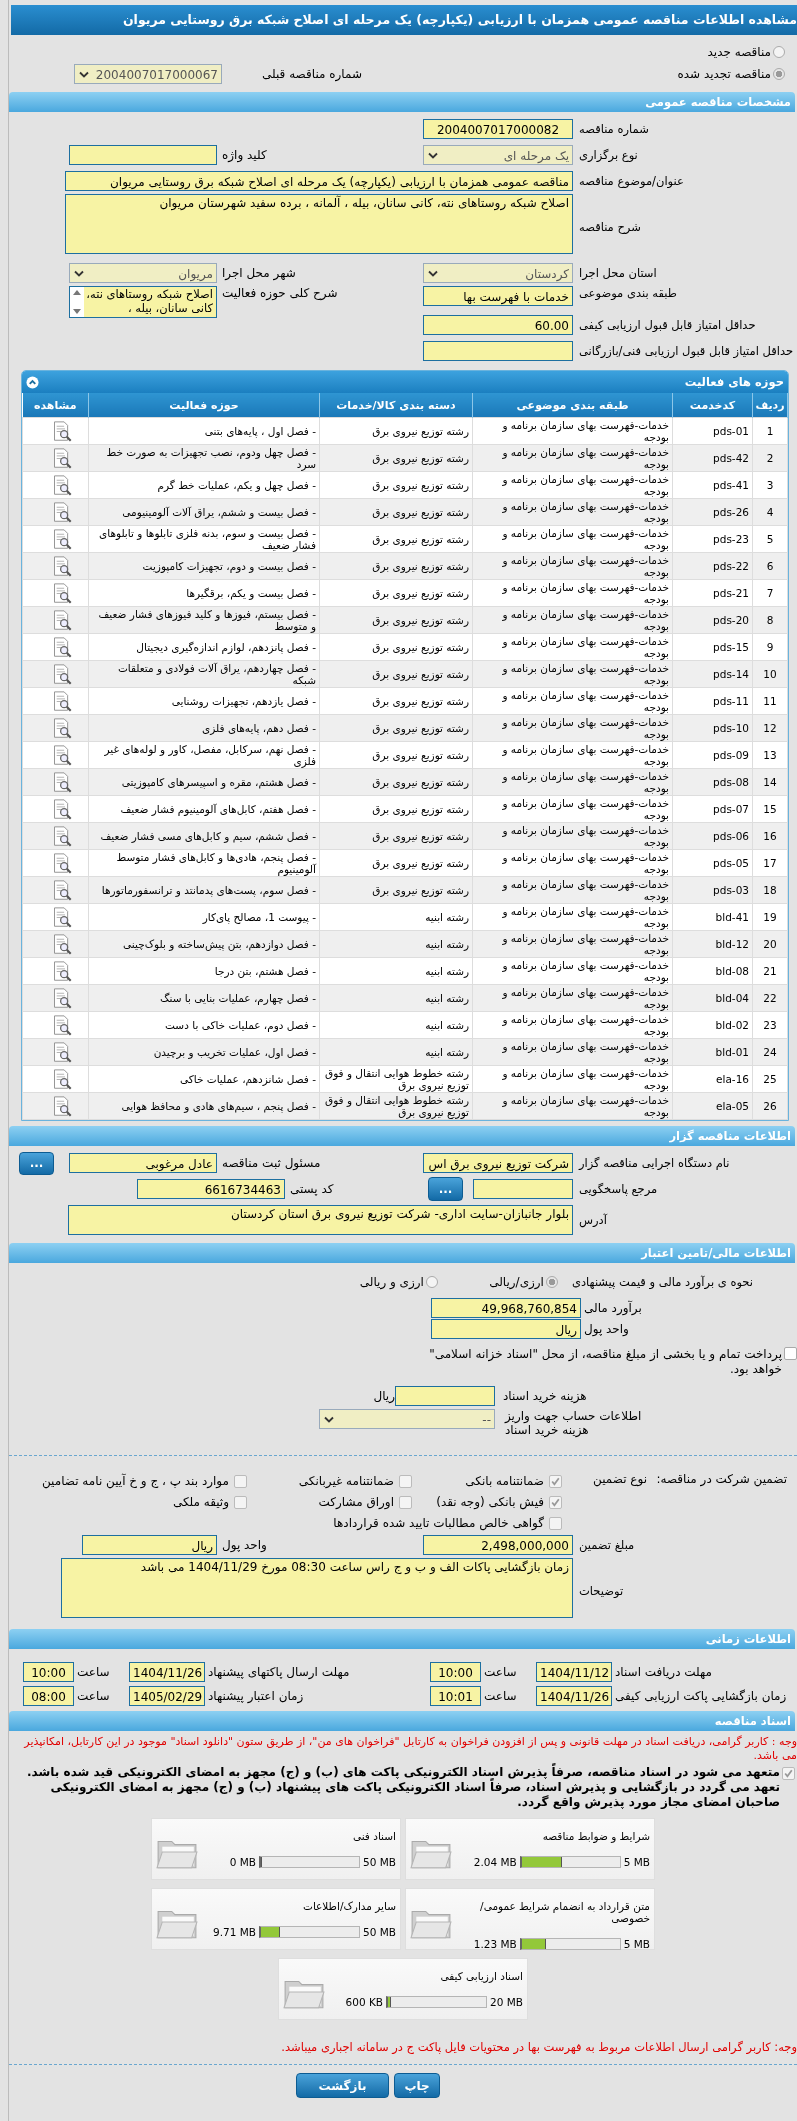  Describe the element at coordinates (317, 1588) in the screenshot. I see `text-area: زمان بازگشایی پاکات الف و ب و ج راس ساعت 08:30 مورخ 1404/11/29 می باشد` at that location.